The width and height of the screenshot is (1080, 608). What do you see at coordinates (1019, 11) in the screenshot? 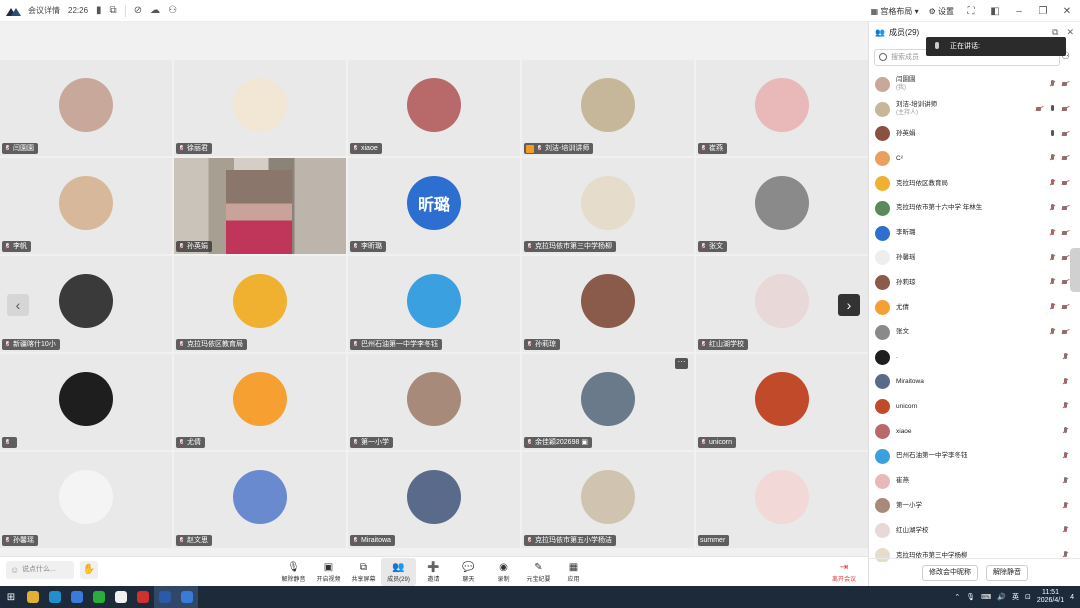
I see `minimize-icon: –` at bounding box center [1019, 11].